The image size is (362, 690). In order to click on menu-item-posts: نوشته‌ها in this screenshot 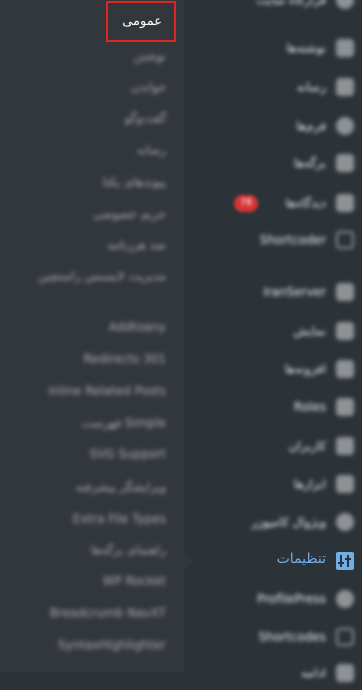, I will do `click(273, 48)`.